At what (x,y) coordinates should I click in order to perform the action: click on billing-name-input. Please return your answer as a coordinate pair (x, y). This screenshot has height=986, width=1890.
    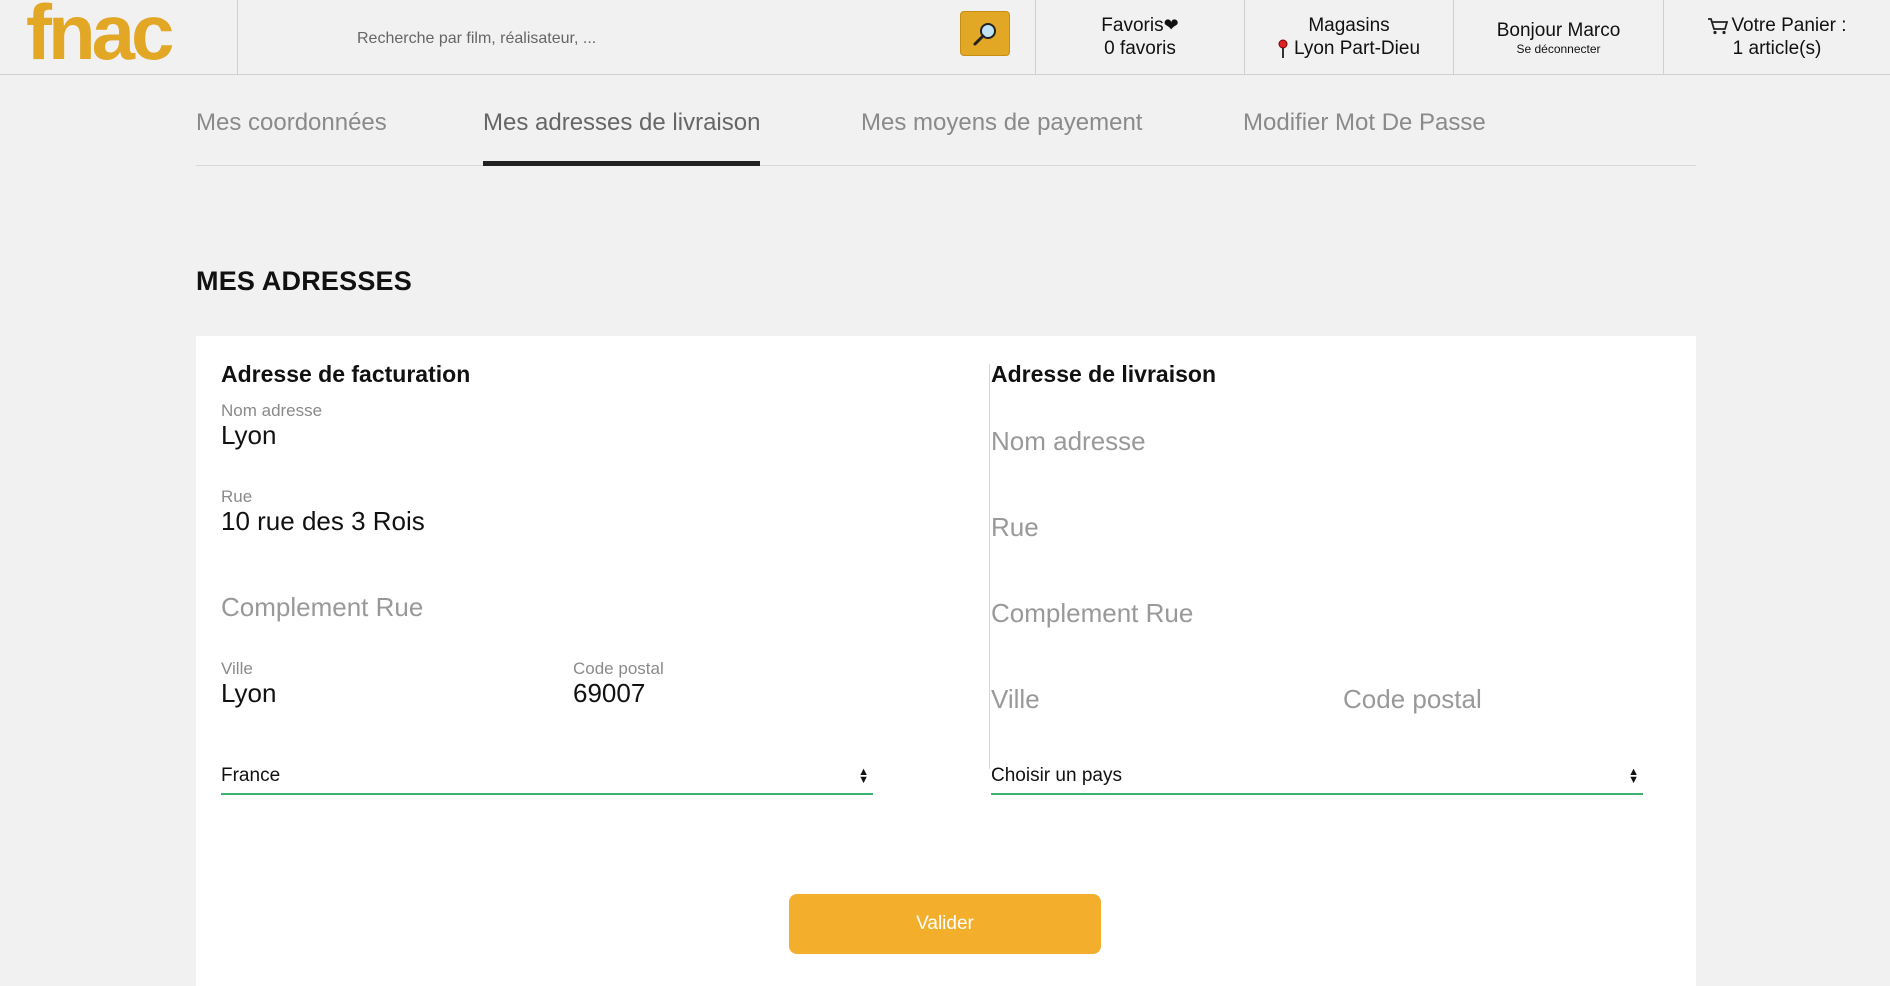
    Looking at the image, I should click on (381, 435).